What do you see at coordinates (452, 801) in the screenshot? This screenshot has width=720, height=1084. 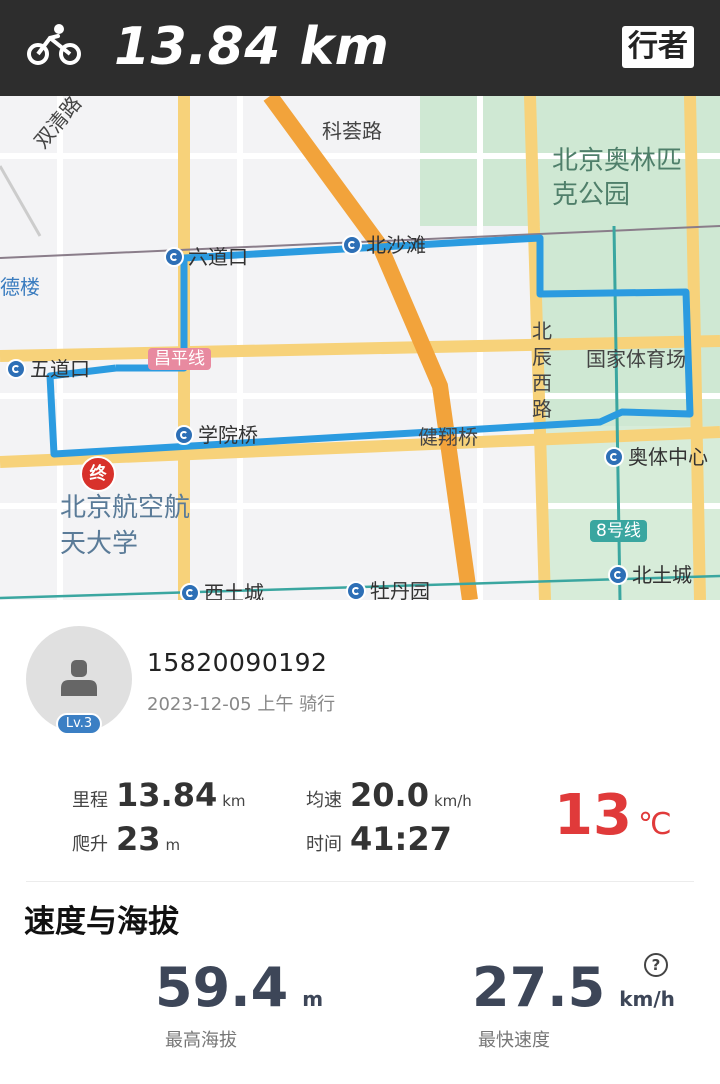 I see `stat-unit: km/h` at bounding box center [452, 801].